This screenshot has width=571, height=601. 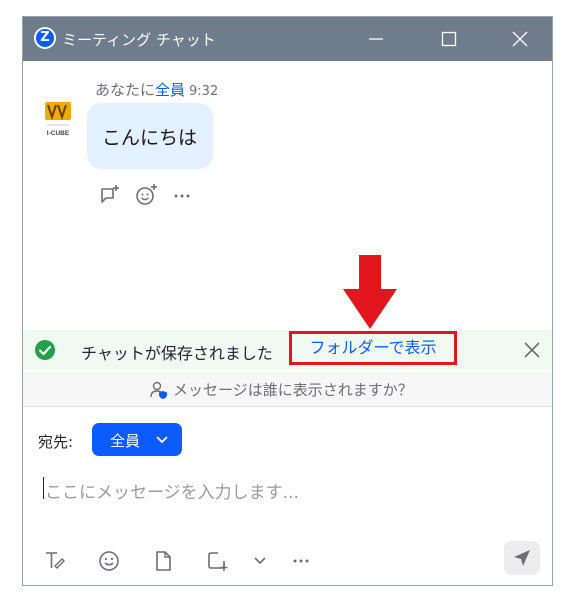 What do you see at coordinates (58, 133) in the screenshot?
I see `avatar-text: I-CUBE` at bounding box center [58, 133].